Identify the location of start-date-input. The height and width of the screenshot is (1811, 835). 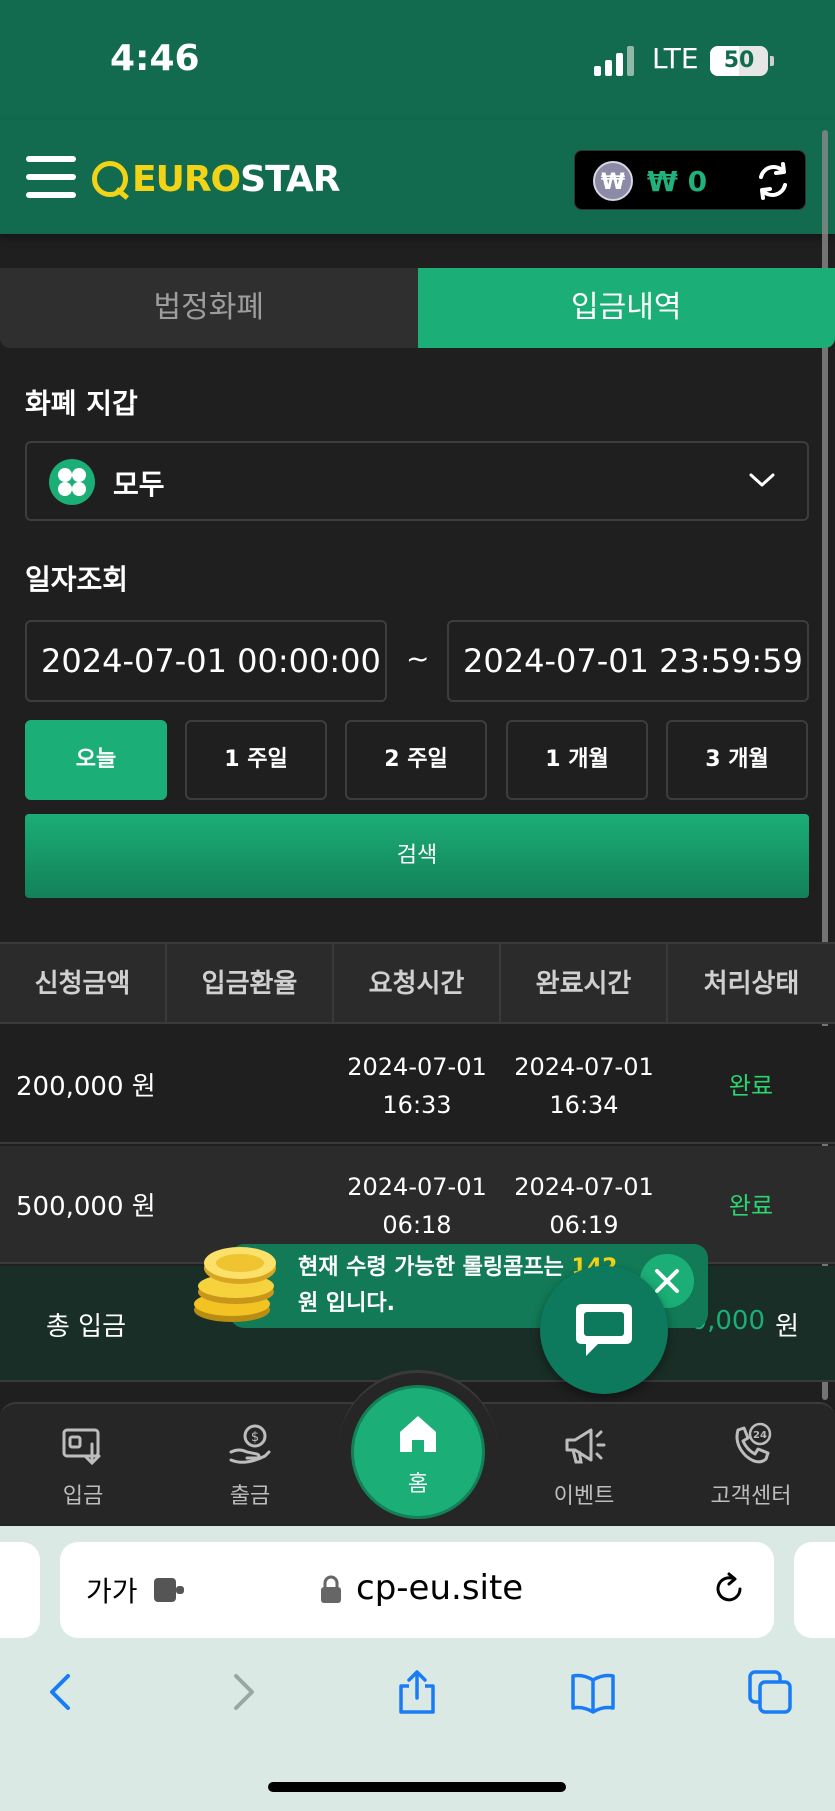
(206, 661).